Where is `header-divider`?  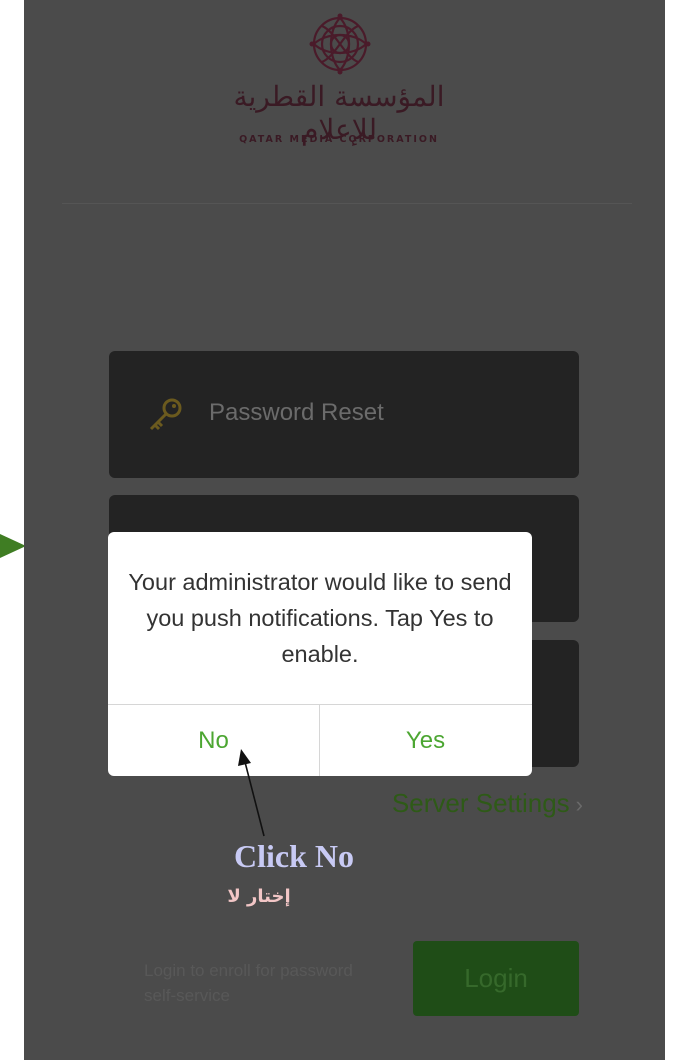 header-divider is located at coordinates (347, 203).